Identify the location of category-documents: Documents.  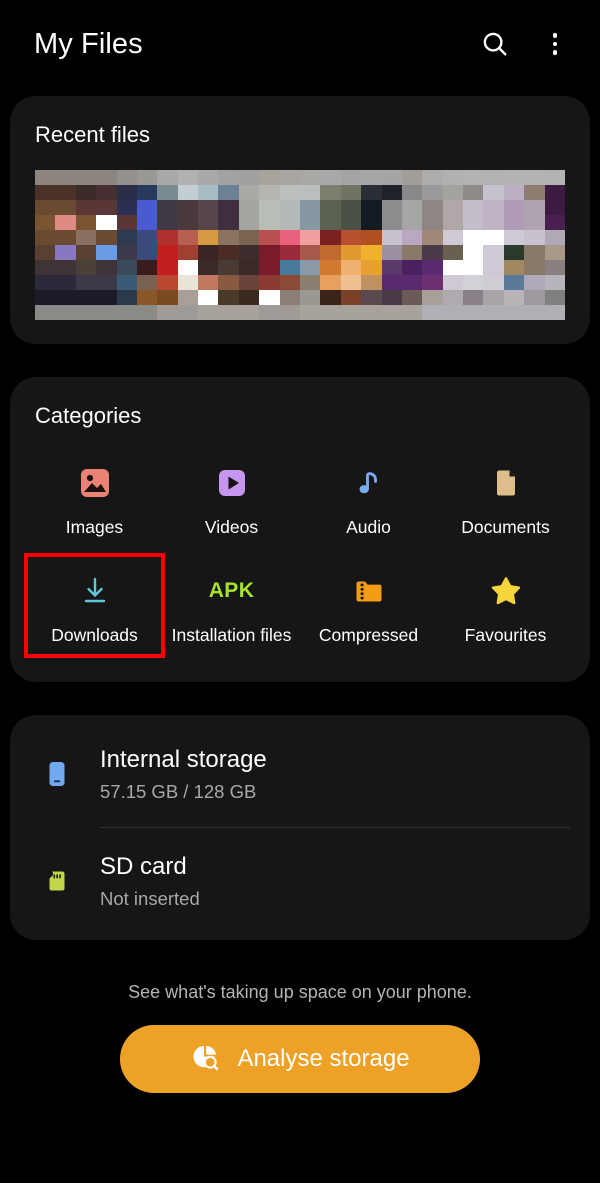
(505, 498).